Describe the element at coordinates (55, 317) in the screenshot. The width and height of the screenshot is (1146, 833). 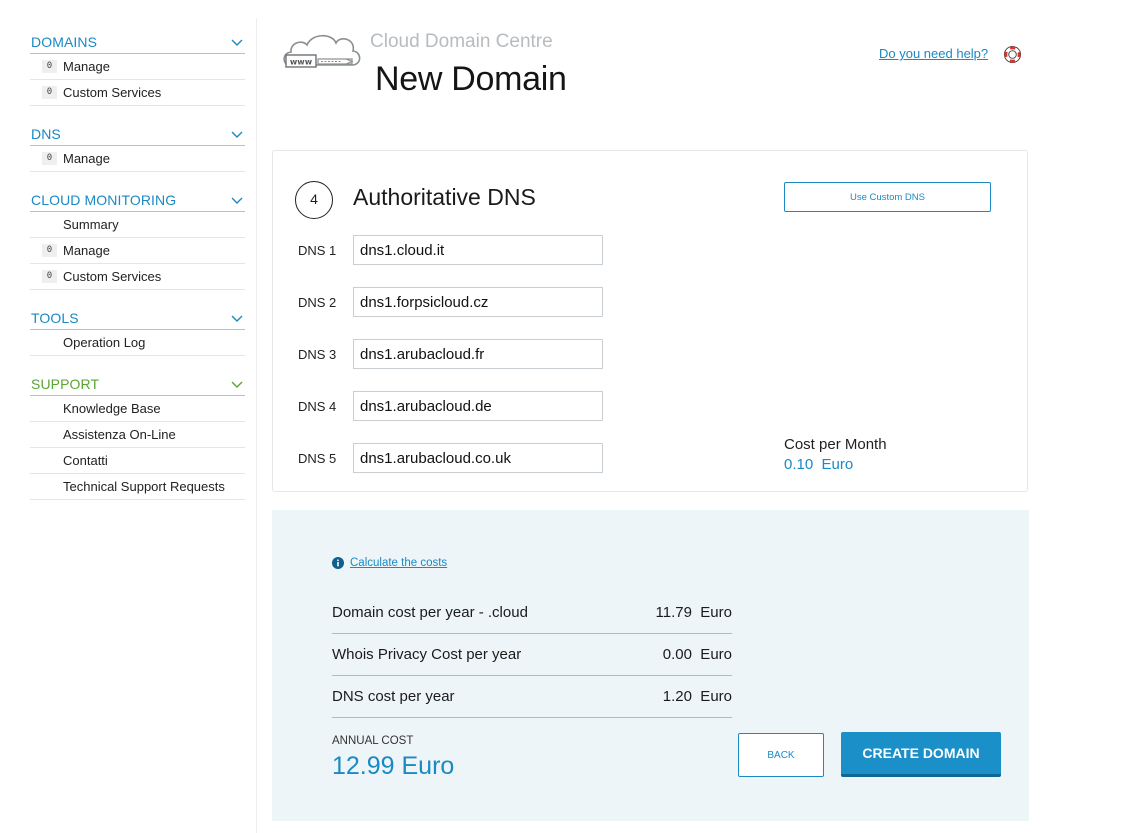
I see `nav-title: TOOLS` at that location.